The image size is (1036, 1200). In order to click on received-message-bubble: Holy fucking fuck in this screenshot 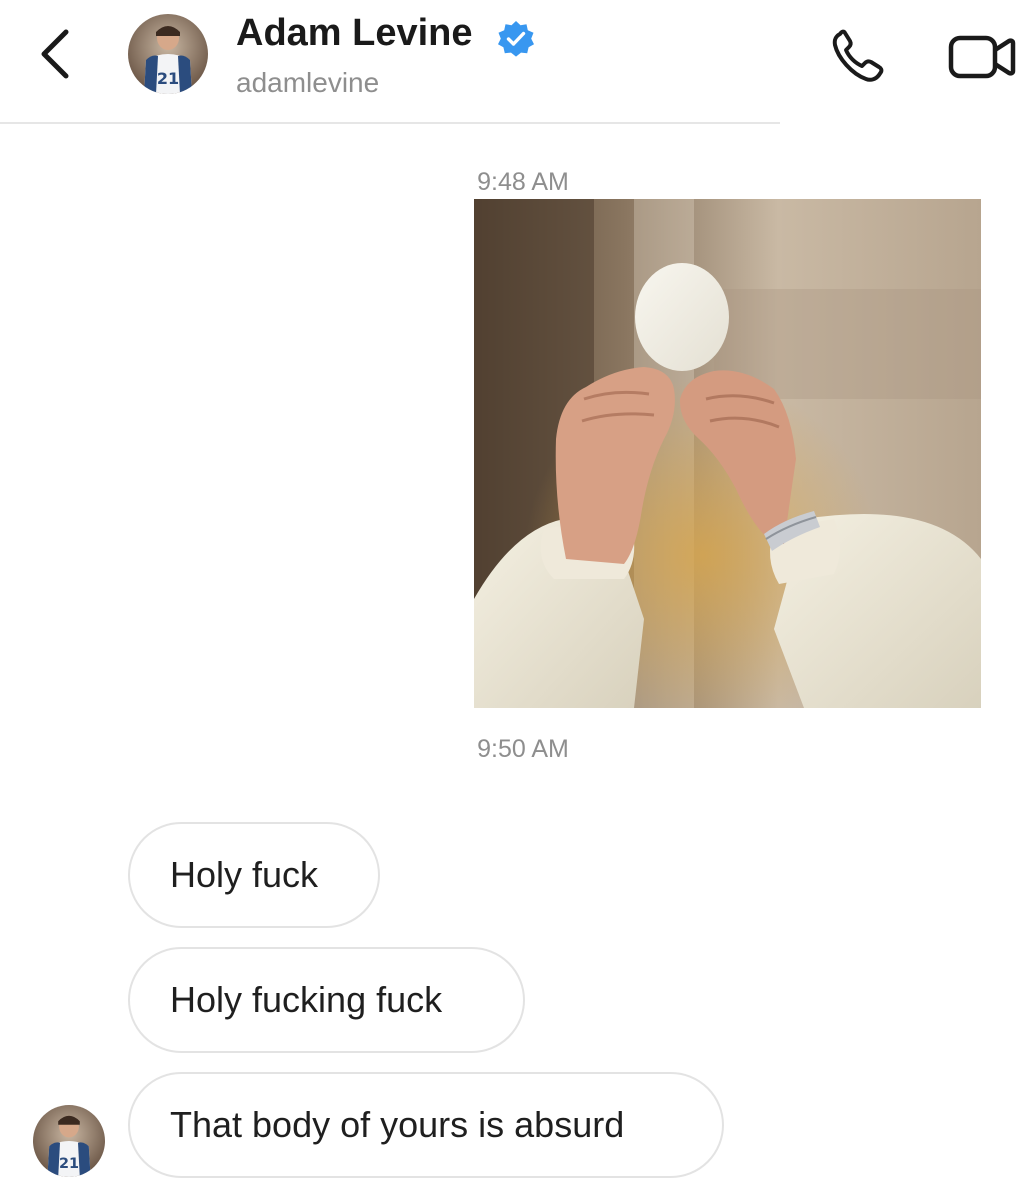, I will do `click(326, 1000)`.